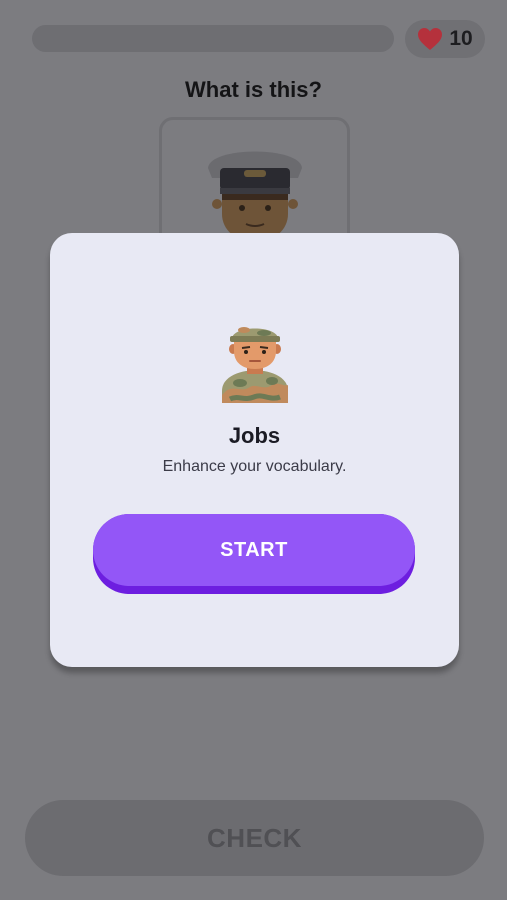 The width and height of the screenshot is (507, 900). Describe the element at coordinates (255, 364) in the screenshot. I see `soldier-icon` at that location.